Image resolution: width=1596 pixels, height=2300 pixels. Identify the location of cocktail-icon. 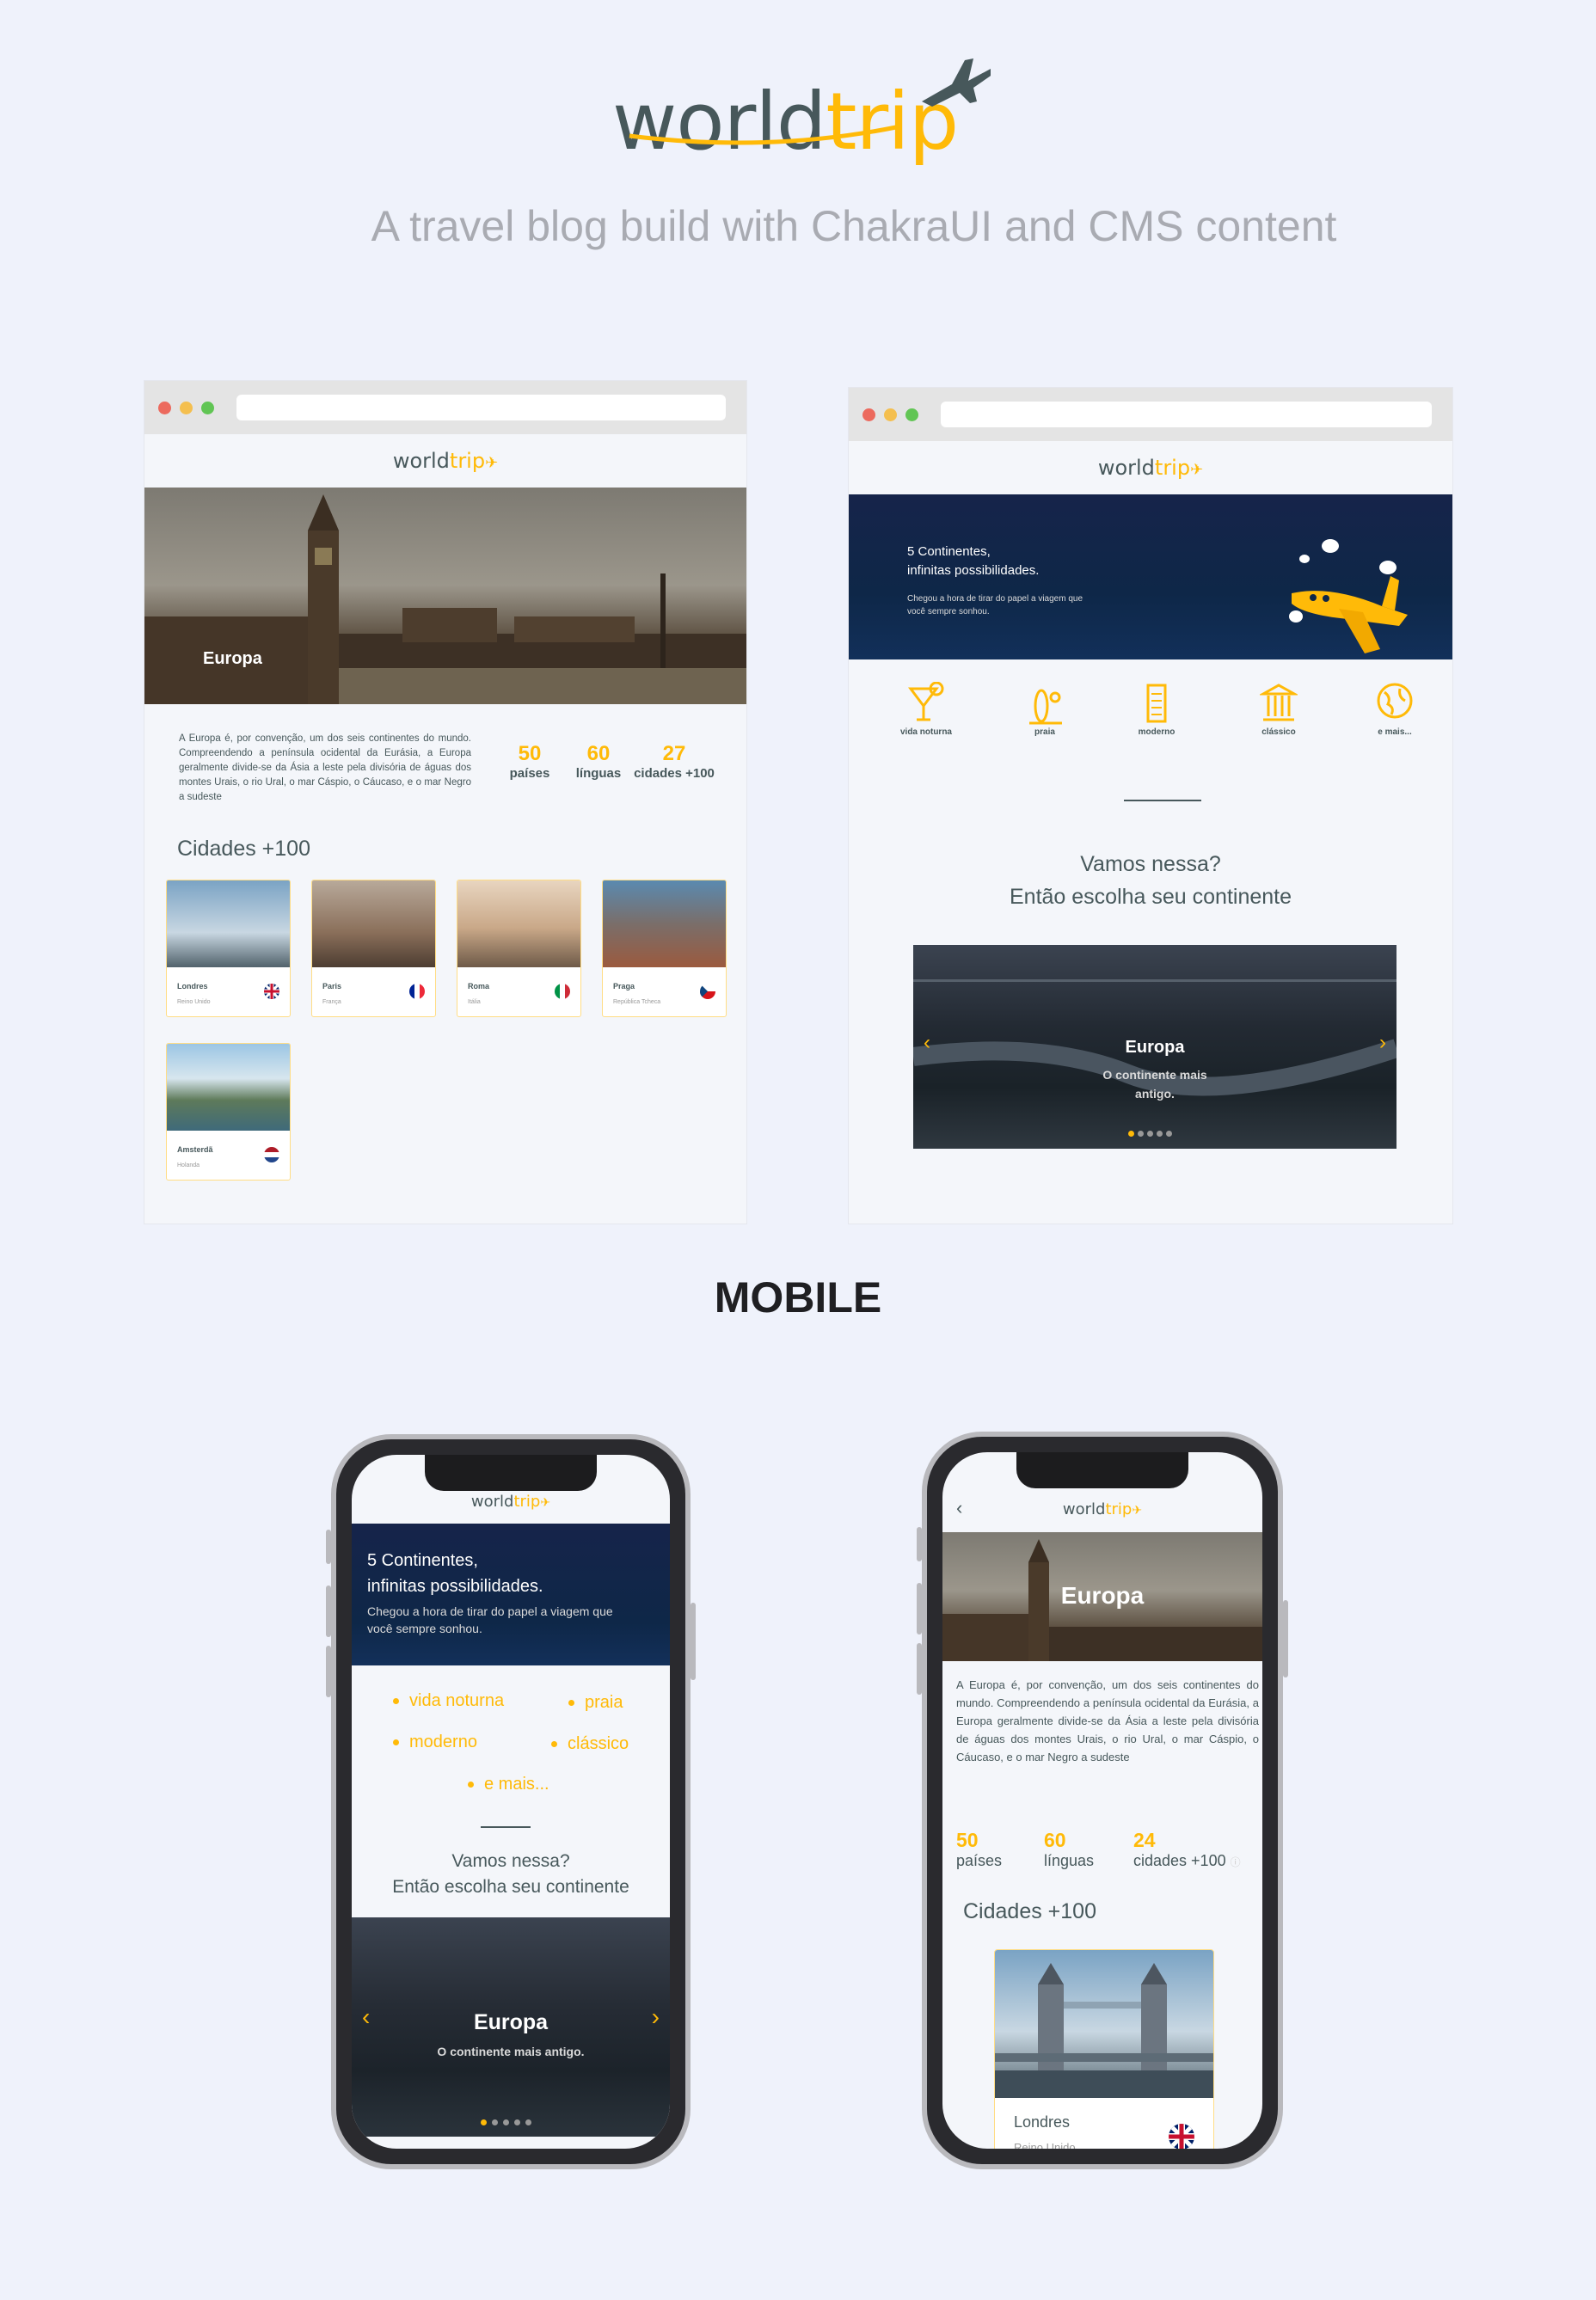
(926, 701).